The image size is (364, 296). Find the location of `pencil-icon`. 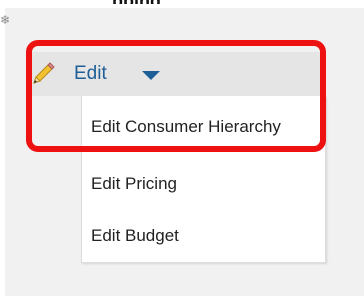

pencil-icon is located at coordinates (44, 73).